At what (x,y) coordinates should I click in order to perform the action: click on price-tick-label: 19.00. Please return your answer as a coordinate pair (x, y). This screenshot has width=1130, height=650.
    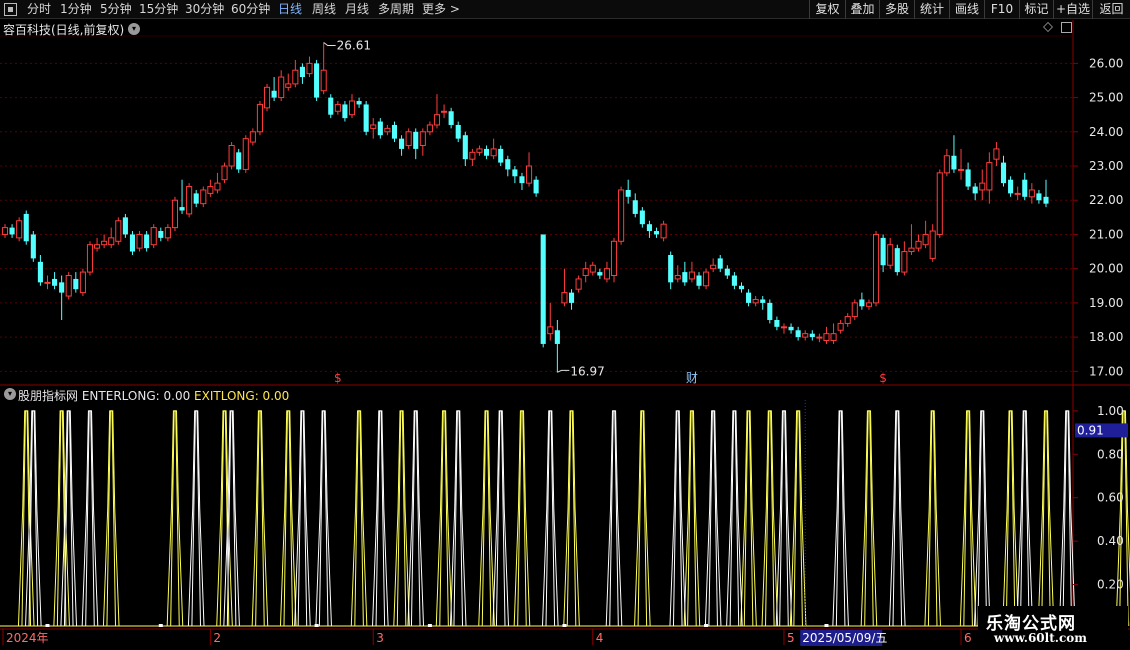
    Looking at the image, I should click on (1106, 303).